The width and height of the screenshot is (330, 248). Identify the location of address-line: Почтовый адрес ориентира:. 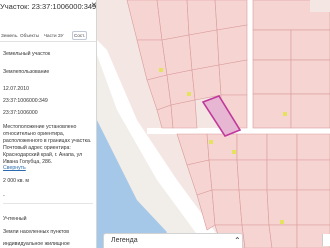
(37, 147).